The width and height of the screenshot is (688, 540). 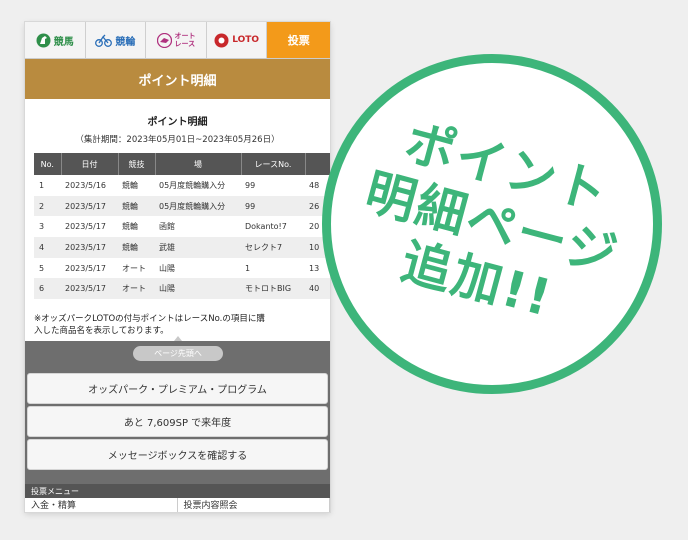 I want to click on period-text: （集計期間：2023年05月01日~2023年05月26日）, so click(x=177, y=140).